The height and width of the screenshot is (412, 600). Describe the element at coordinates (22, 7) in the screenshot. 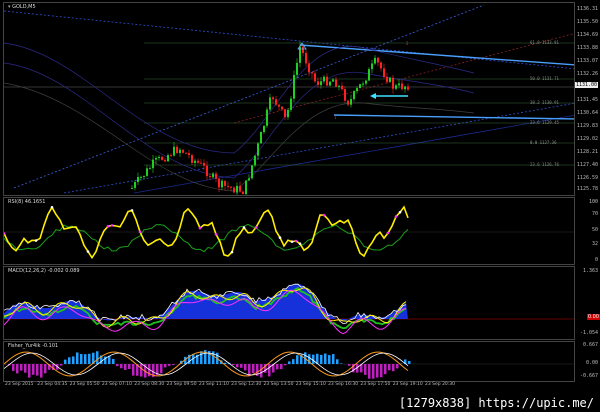

I see `symbol-label: ▾ GOLD,M5` at that location.